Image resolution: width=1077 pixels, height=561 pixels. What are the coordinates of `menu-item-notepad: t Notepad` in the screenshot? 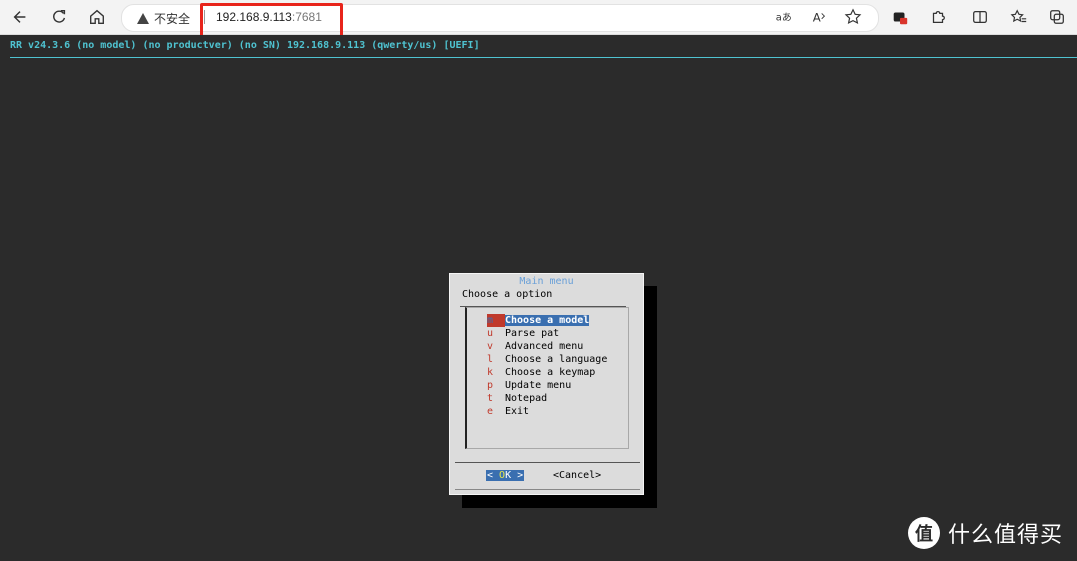 It's located at (547, 398).